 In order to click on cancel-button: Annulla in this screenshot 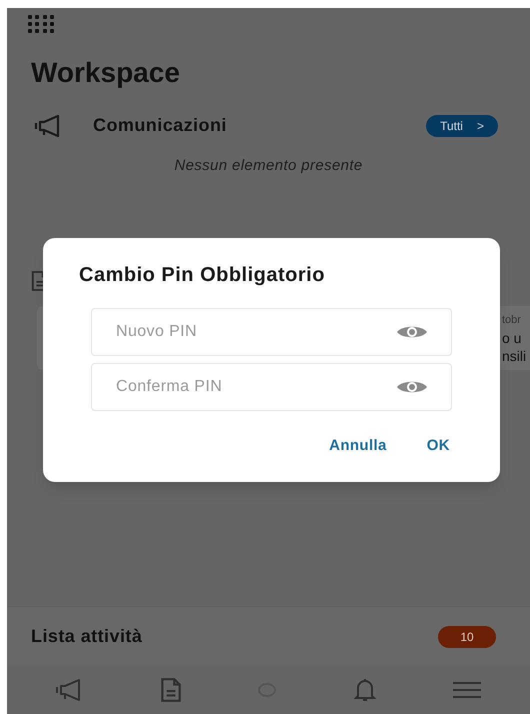, I will do `click(358, 446)`.